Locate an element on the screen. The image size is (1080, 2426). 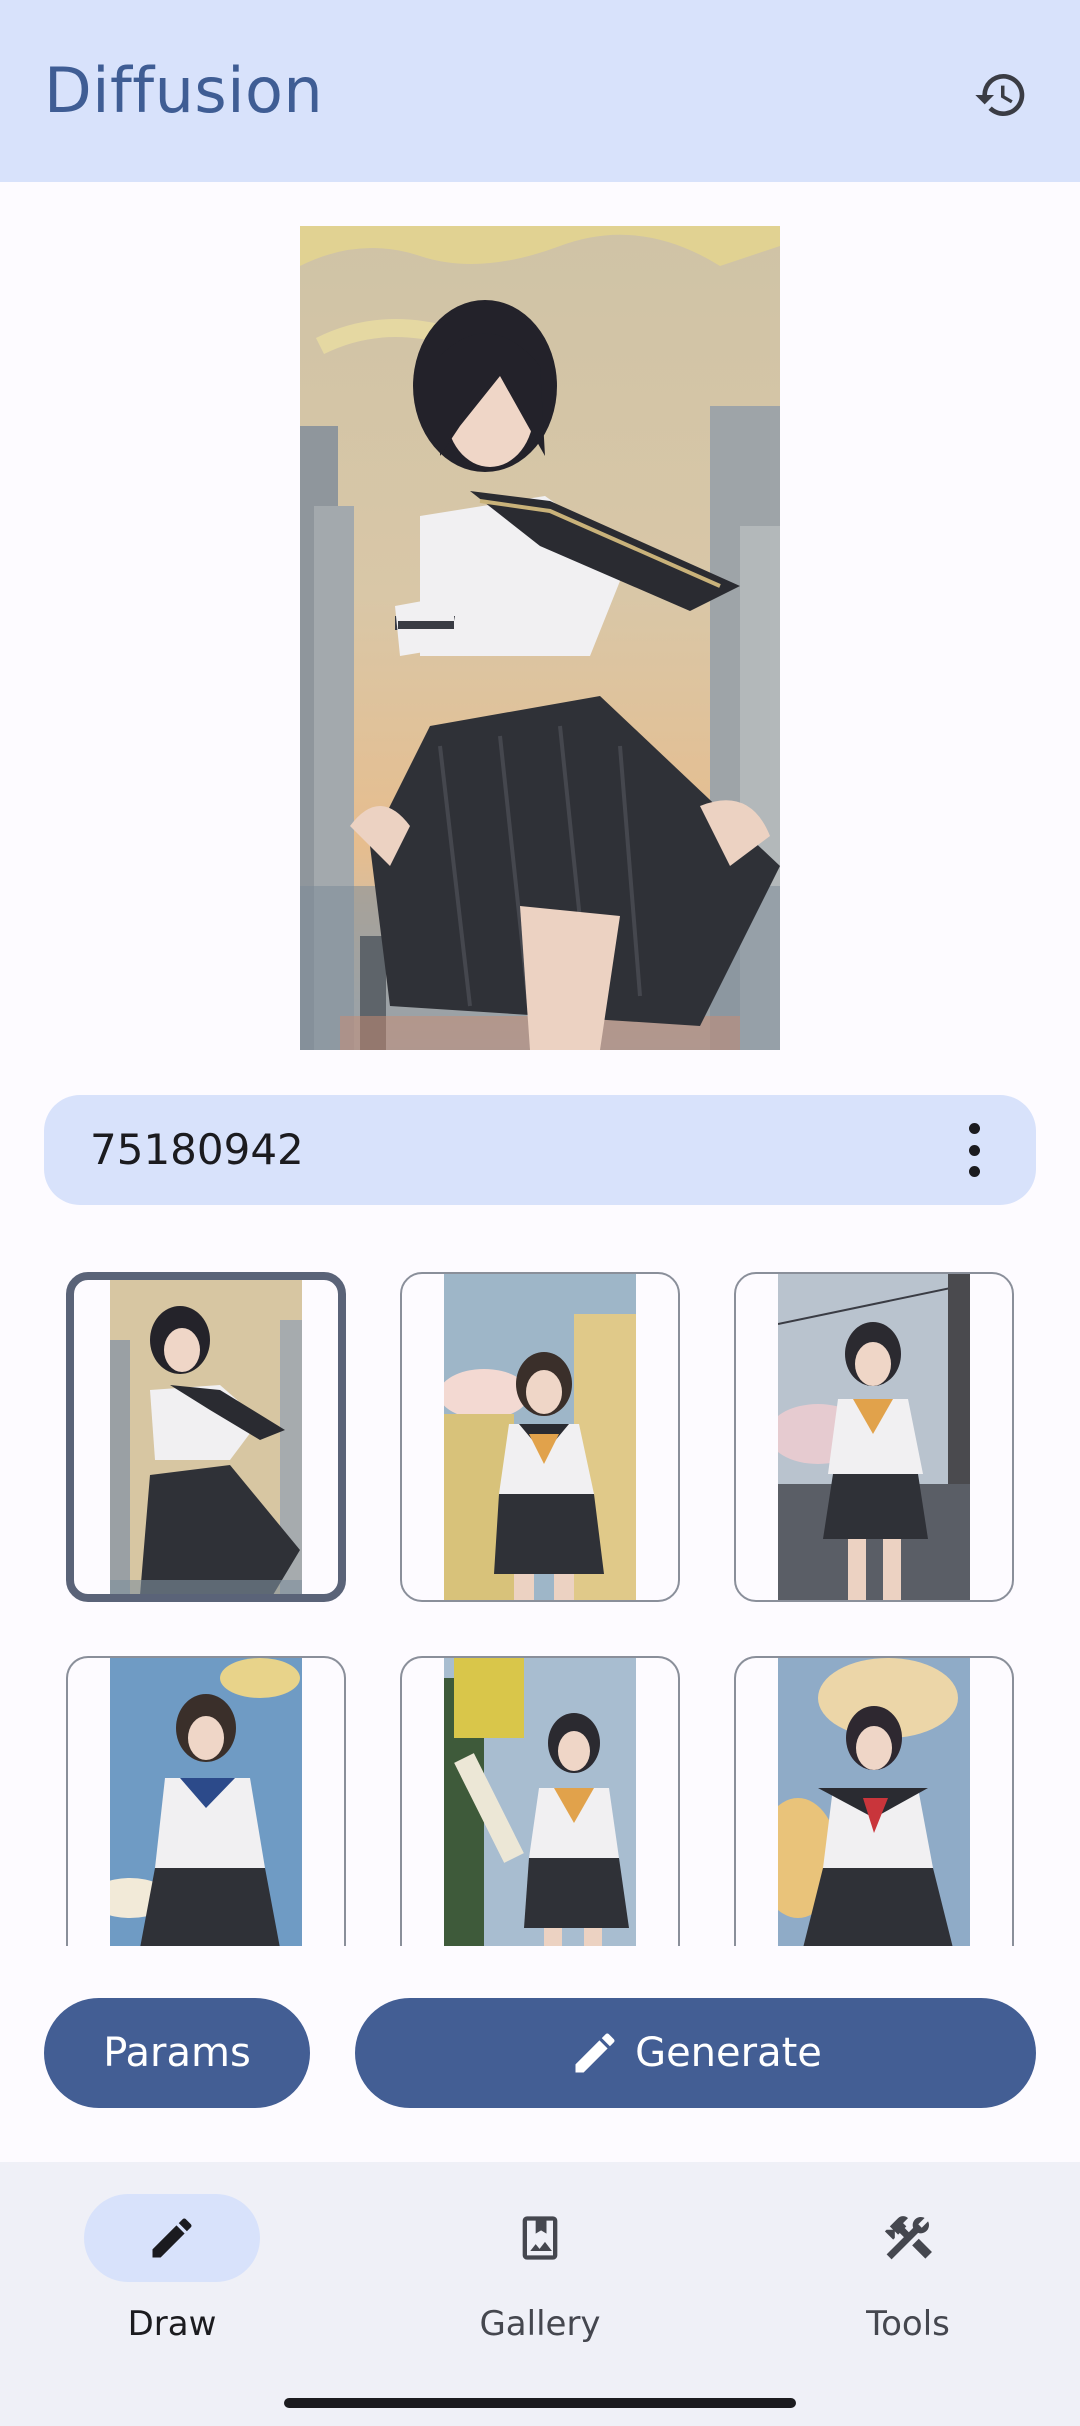
seed-field: 75180942 is located at coordinates (540, 1150).